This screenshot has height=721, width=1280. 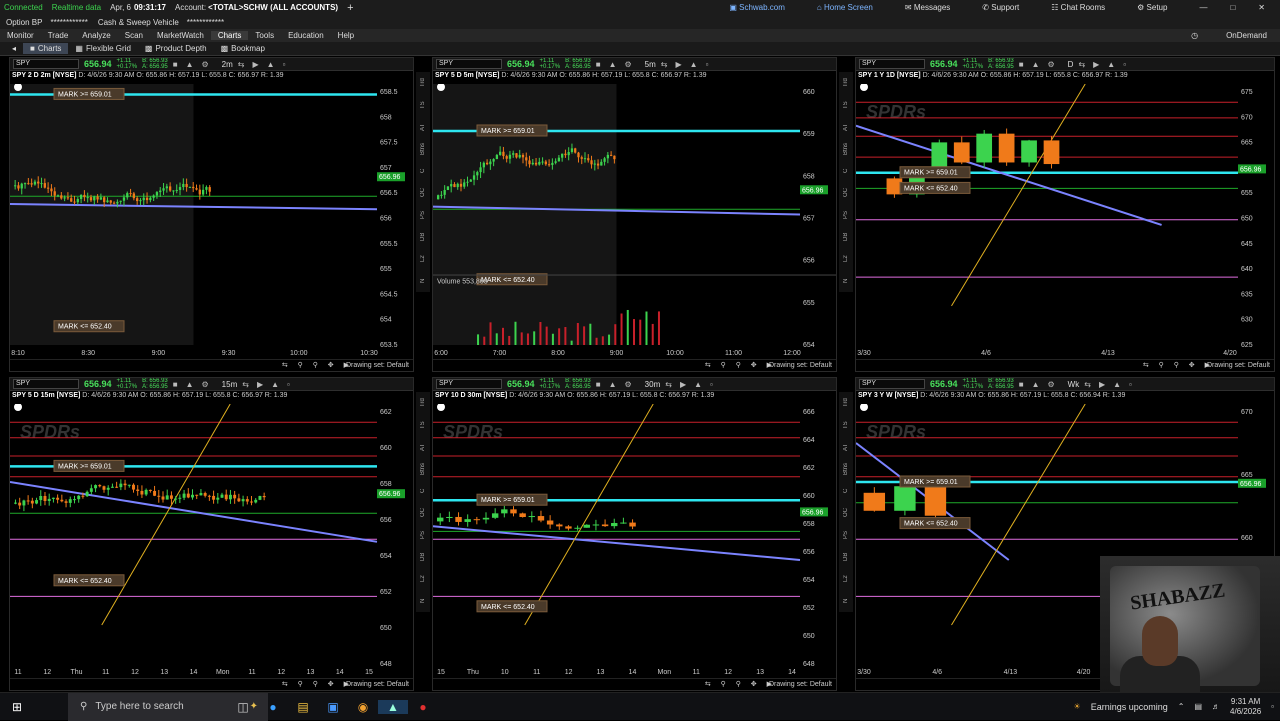 I want to click on task-view-icon: ◫, so click(x=243, y=707).